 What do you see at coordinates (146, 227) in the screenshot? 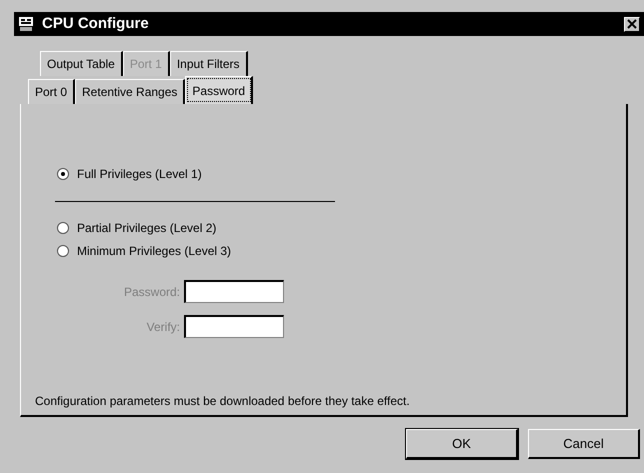
I see `radio-label: Partial Privileges (Level 2)` at bounding box center [146, 227].